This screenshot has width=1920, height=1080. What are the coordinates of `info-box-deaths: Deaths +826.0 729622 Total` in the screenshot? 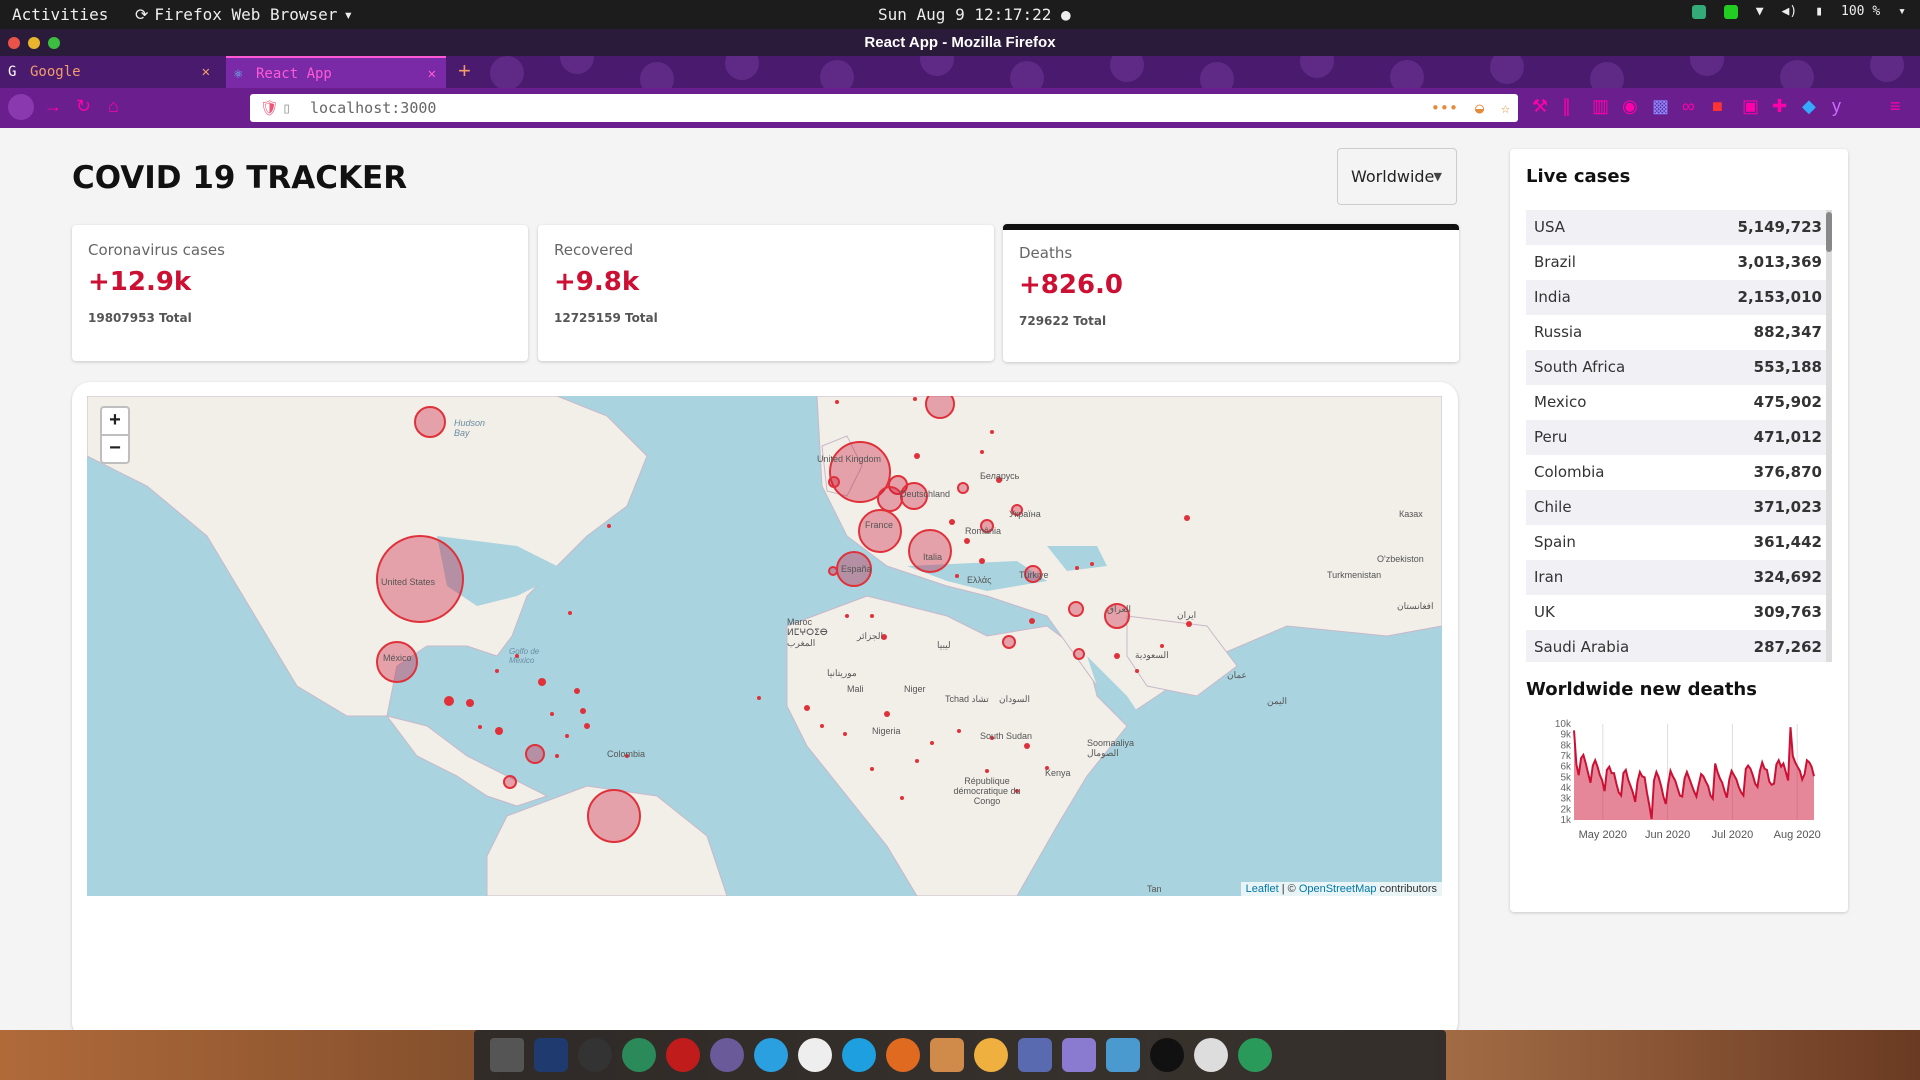 It's located at (1231, 293).